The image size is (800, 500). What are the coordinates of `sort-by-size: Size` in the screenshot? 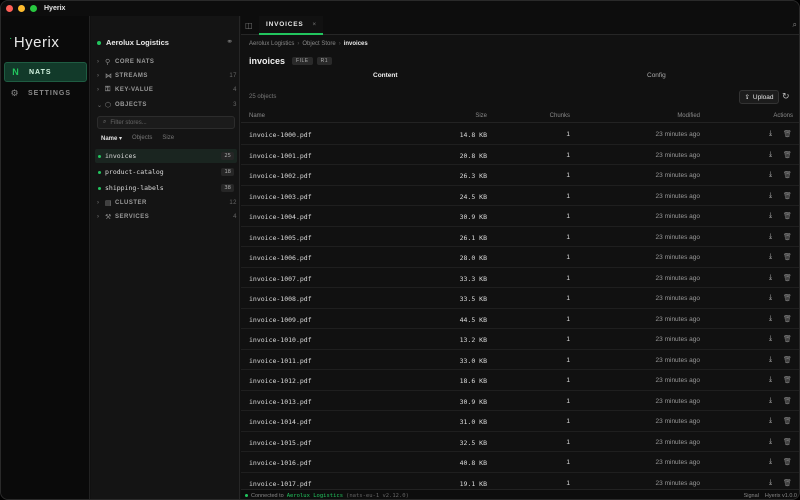 It's located at (168, 138).